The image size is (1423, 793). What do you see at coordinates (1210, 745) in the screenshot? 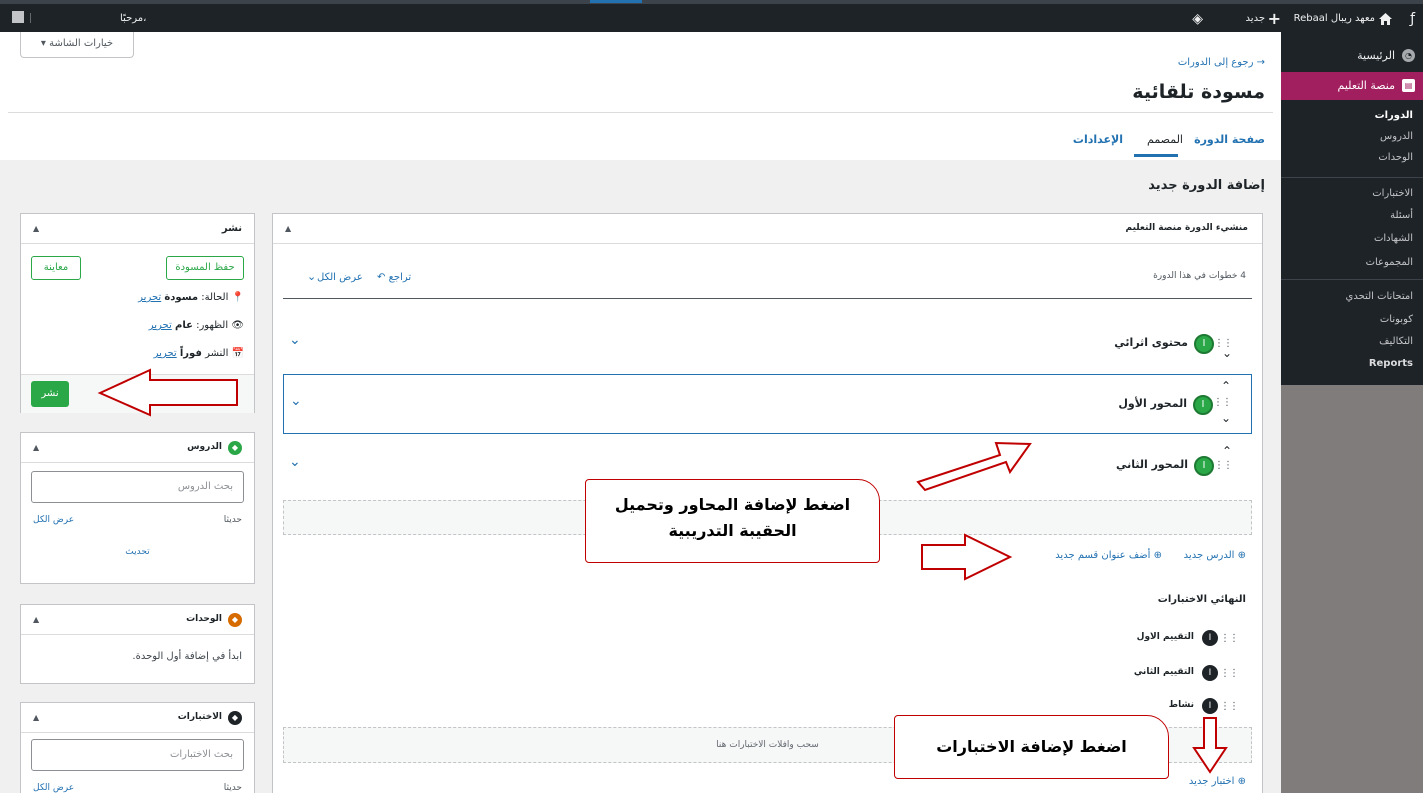
I see `arrow-to-new-quiz` at bounding box center [1210, 745].